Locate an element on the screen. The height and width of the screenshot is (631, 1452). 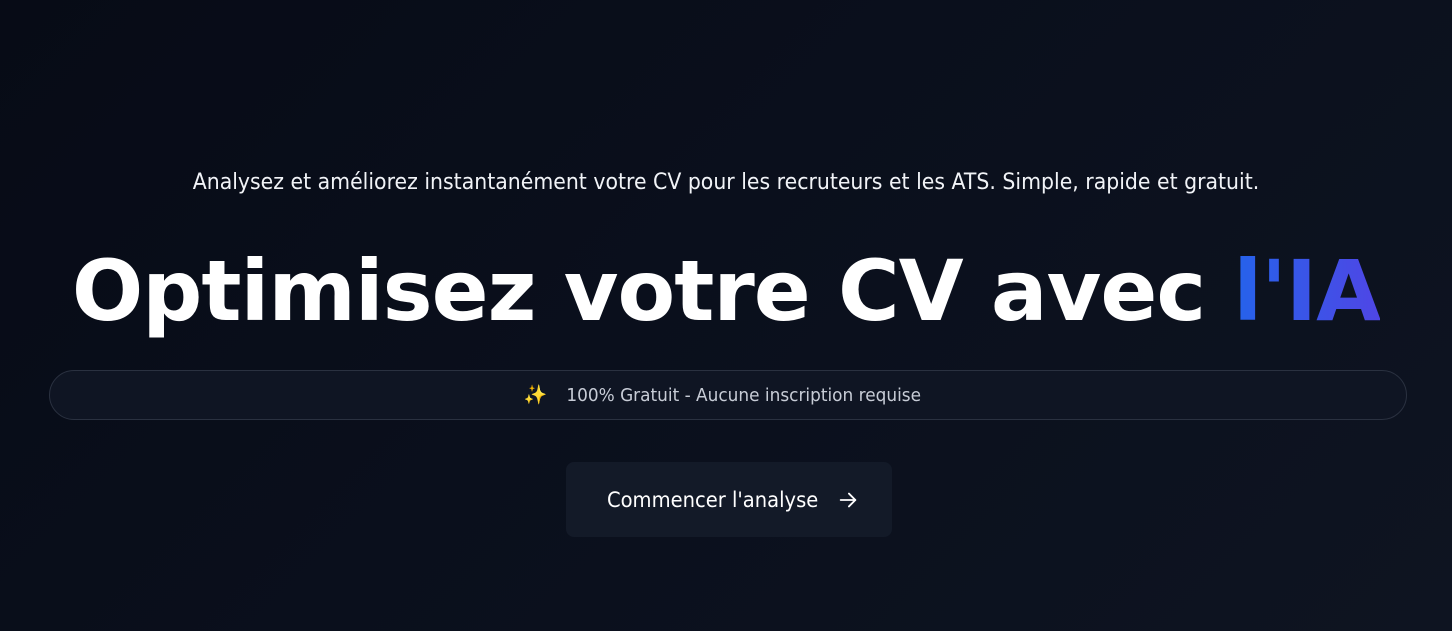
arrow-right-icon is located at coordinates (848, 500).